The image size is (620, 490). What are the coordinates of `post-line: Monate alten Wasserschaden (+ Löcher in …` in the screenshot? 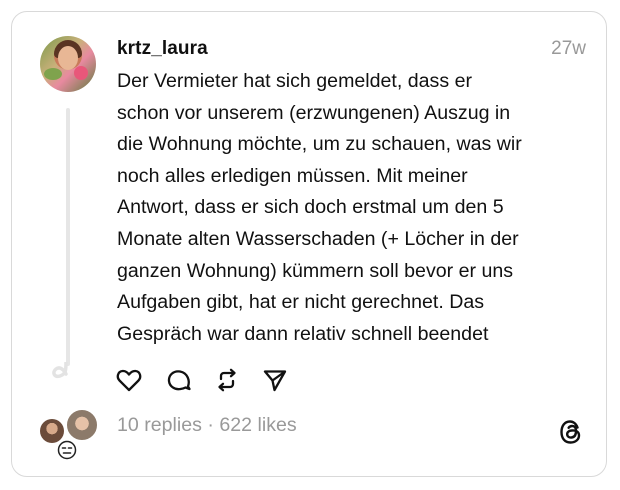 It's located at (318, 238).